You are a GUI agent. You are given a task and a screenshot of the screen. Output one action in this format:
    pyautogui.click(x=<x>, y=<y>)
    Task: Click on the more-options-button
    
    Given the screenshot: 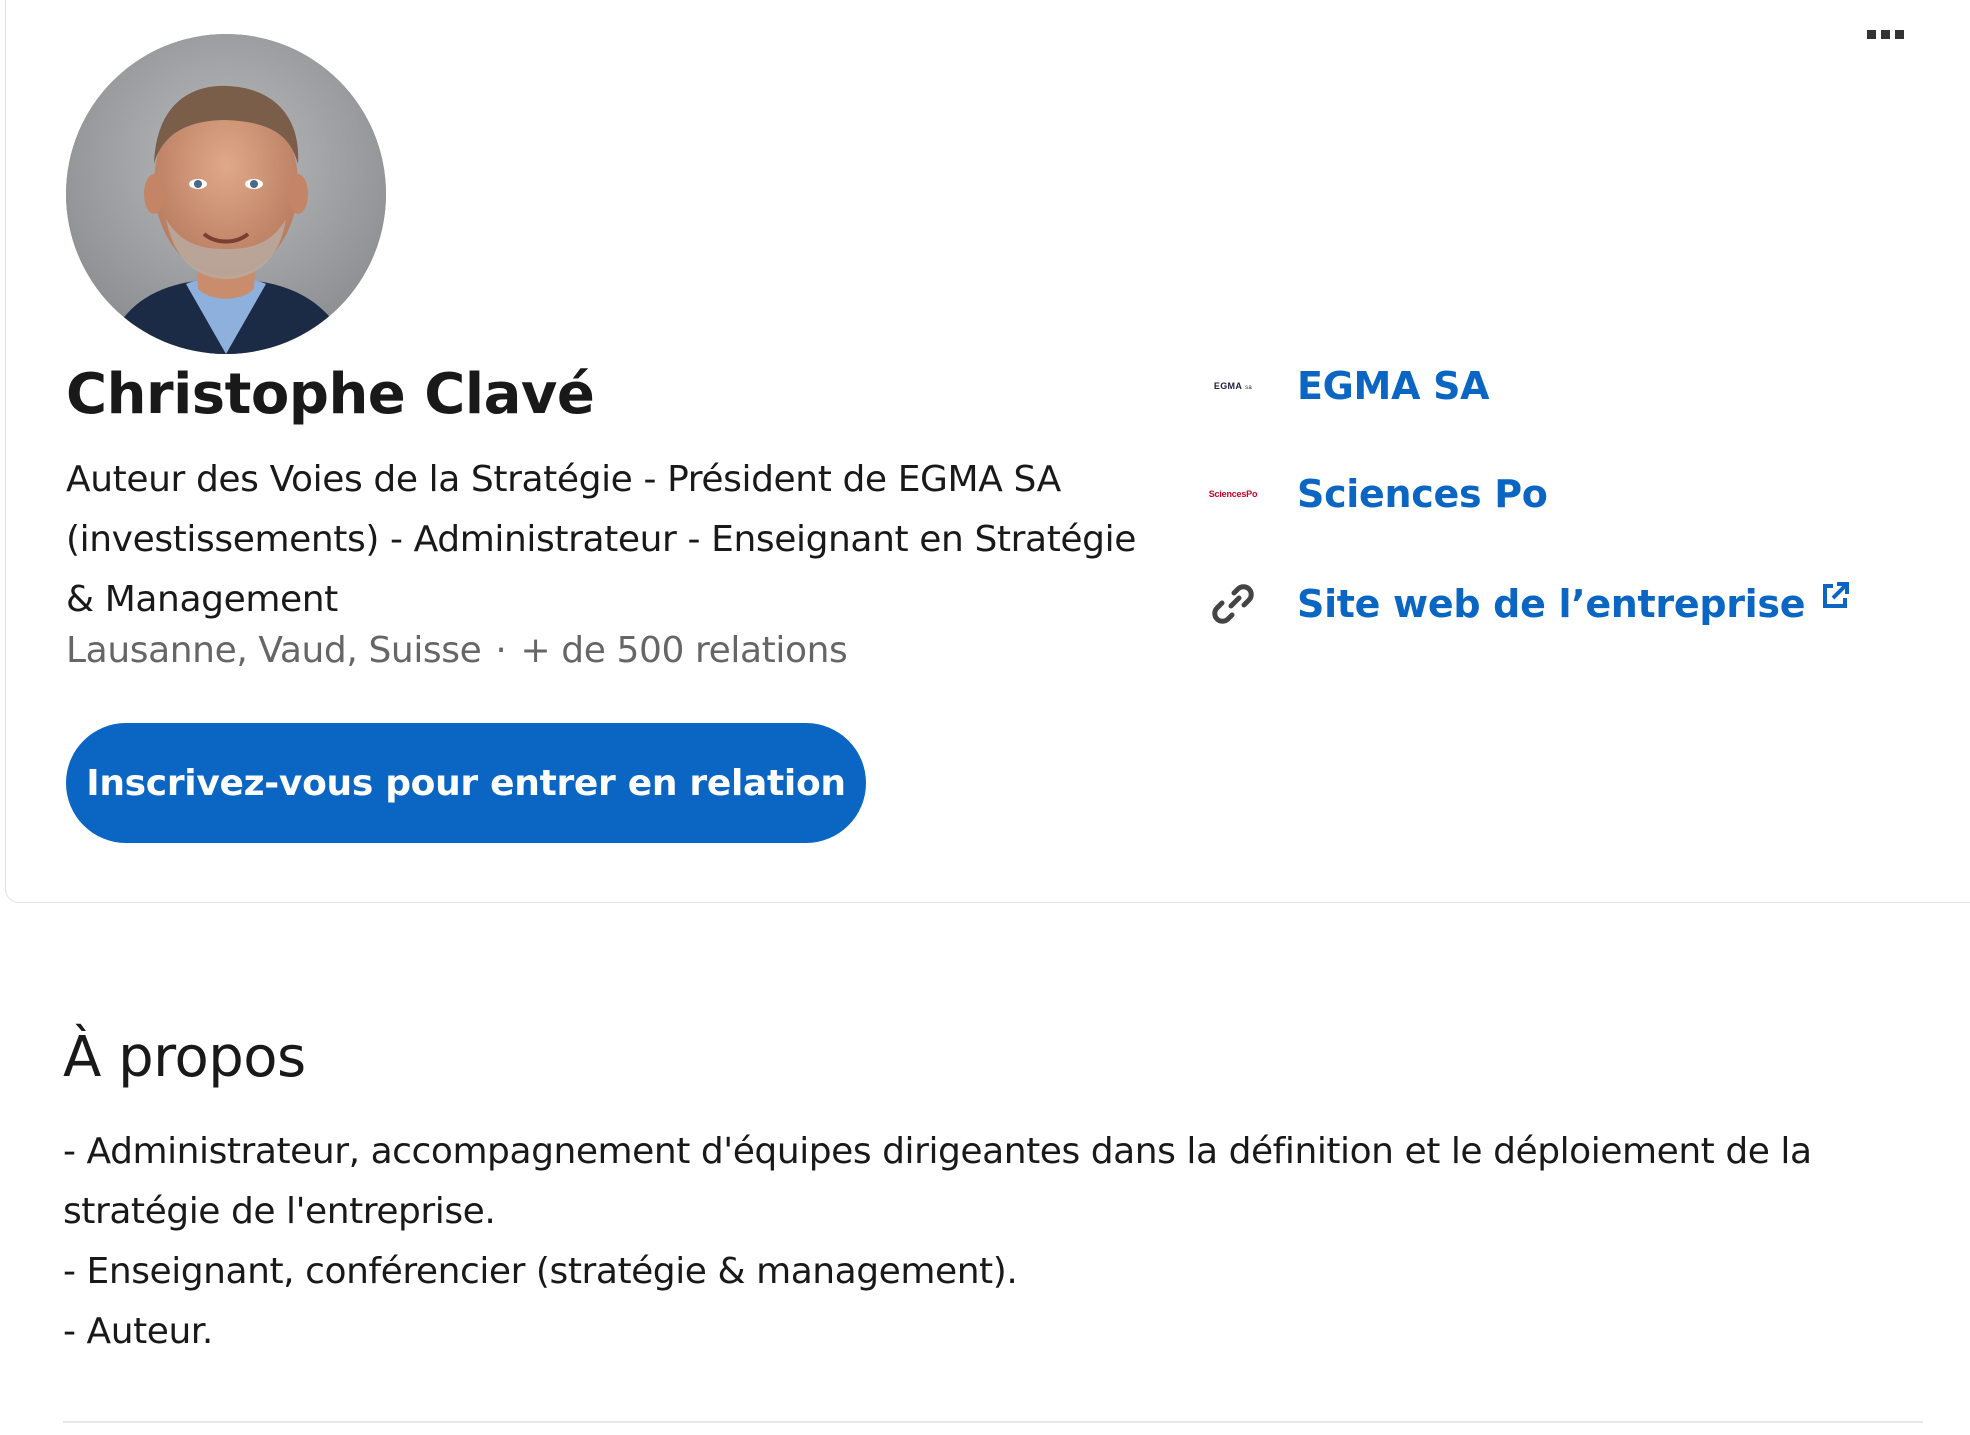 What is the action you would take?
    pyautogui.click(x=1885, y=34)
    